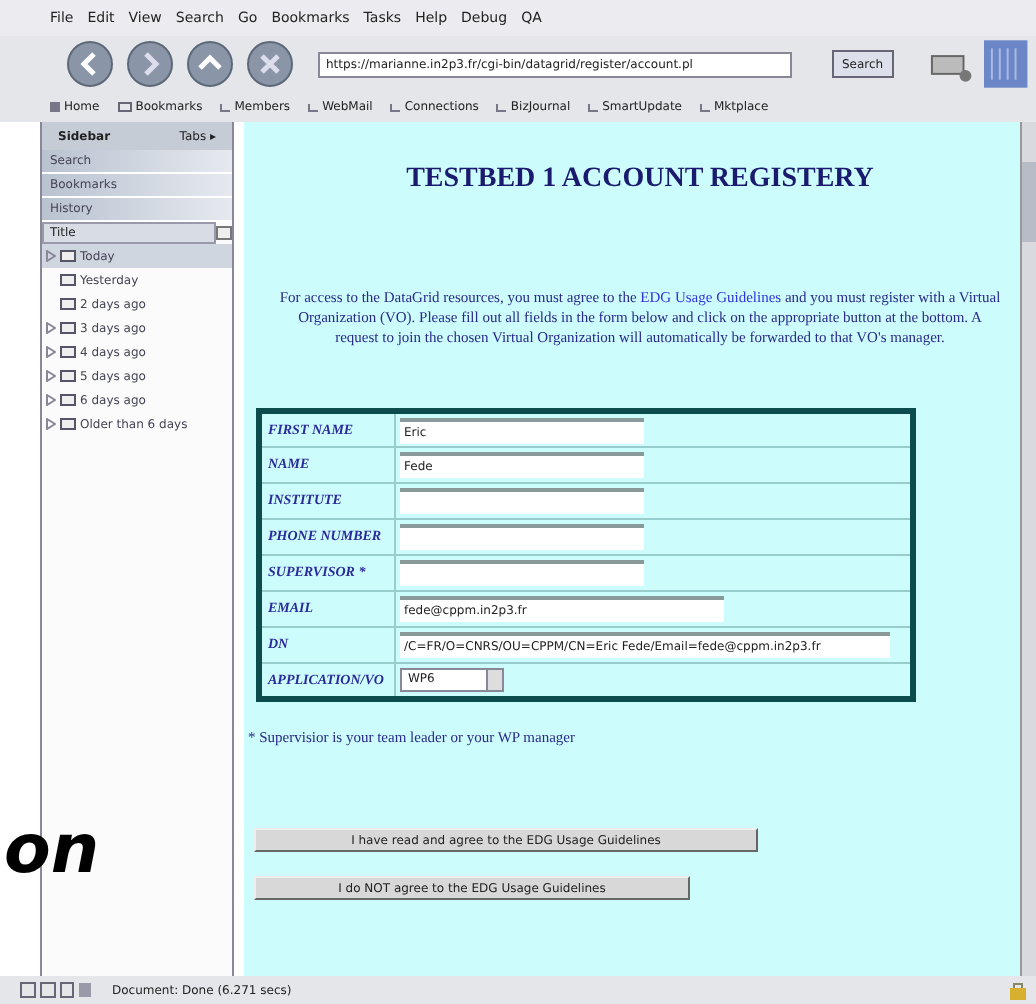  What do you see at coordinates (1028, 549) in the screenshot?
I see `scrollbar` at bounding box center [1028, 549].